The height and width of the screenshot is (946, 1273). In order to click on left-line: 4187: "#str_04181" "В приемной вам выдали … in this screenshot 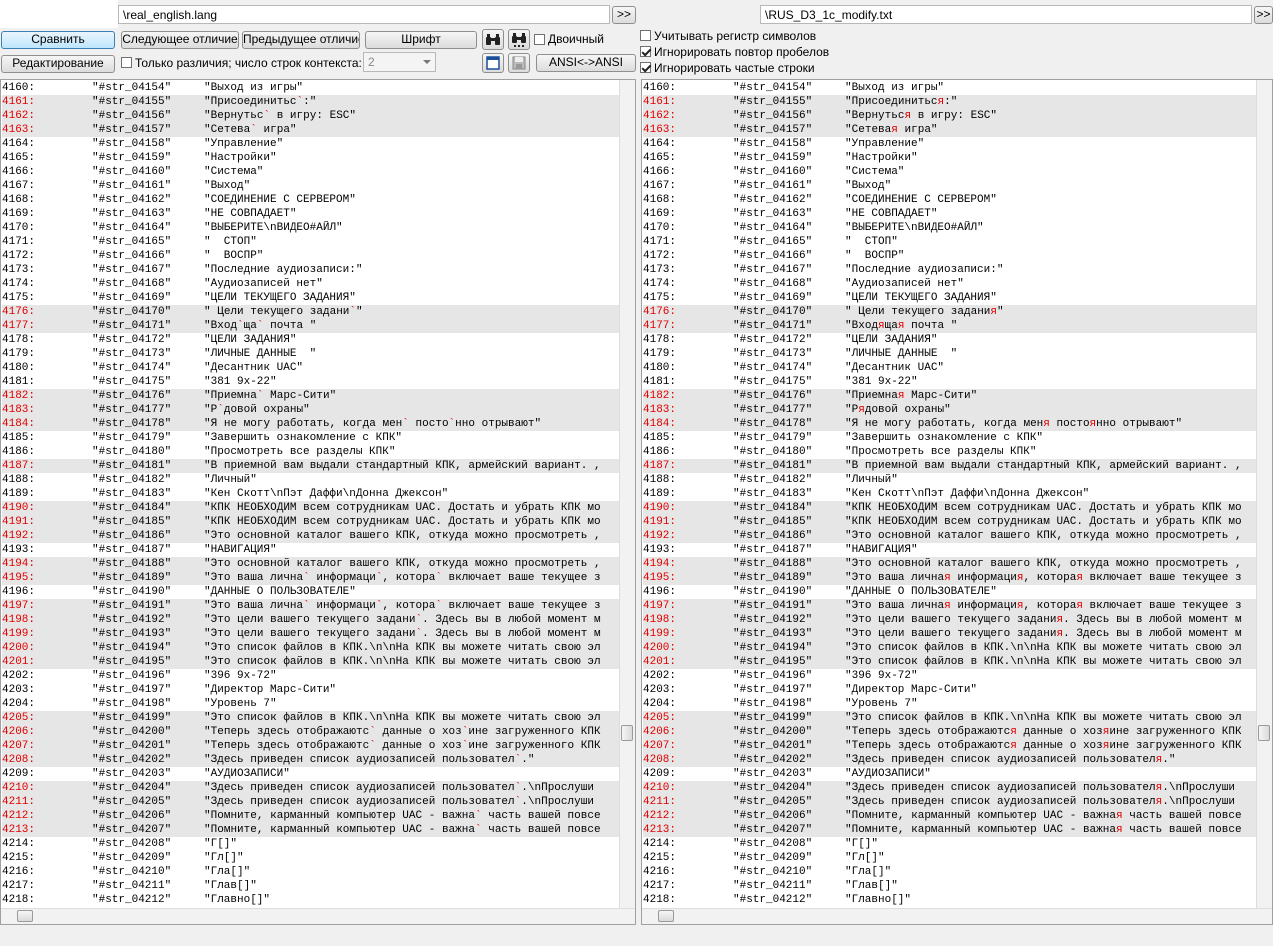, I will do `click(311, 466)`.